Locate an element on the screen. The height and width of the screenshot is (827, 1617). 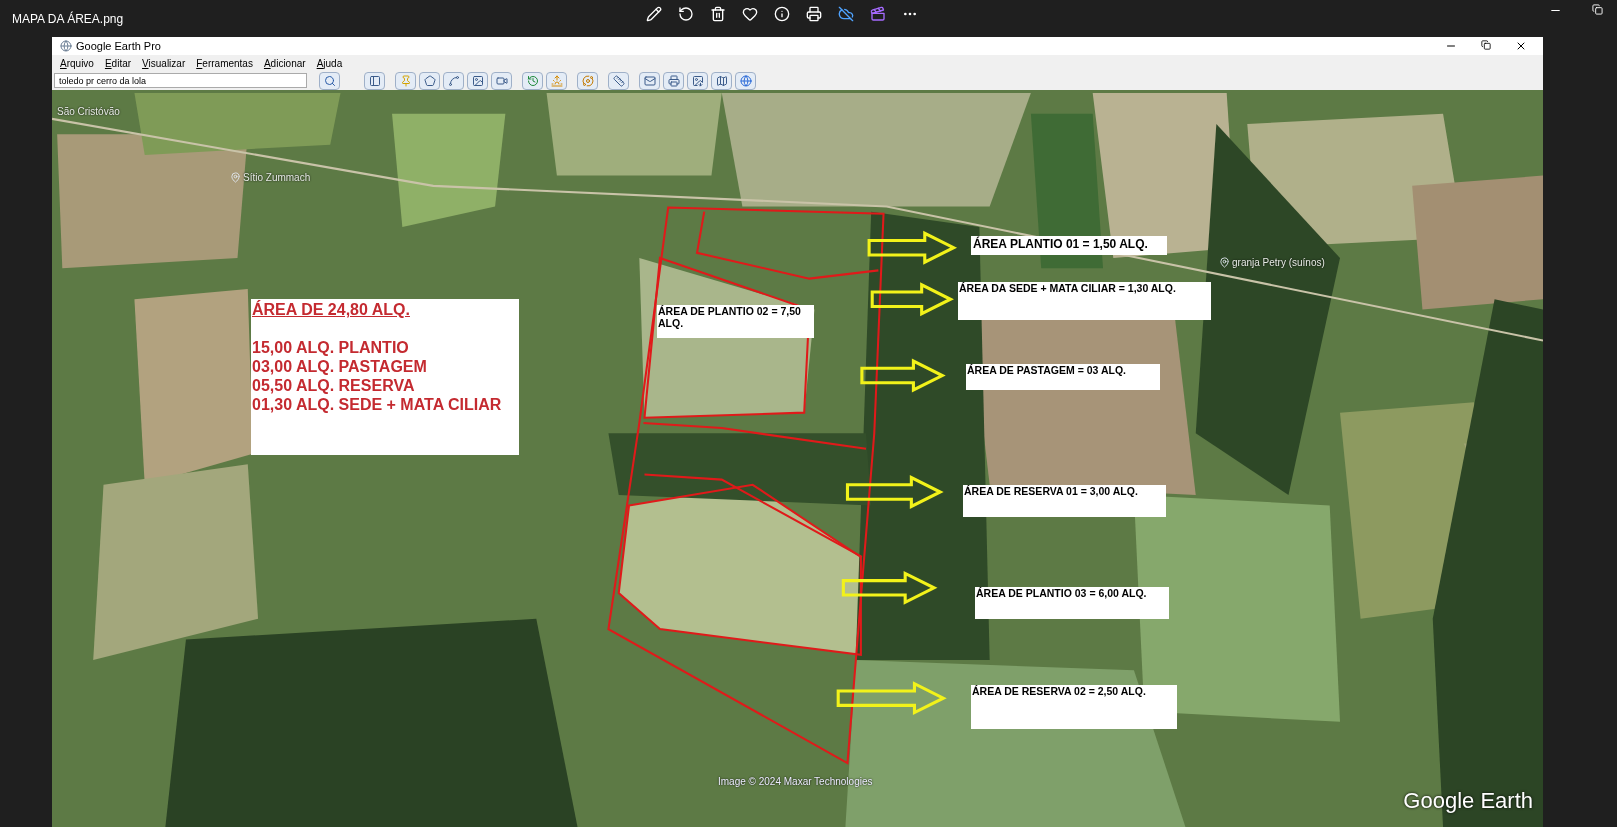
area-label: ÁREA DE PASTAGEM = 03 ALQ. is located at coordinates (1063, 377).